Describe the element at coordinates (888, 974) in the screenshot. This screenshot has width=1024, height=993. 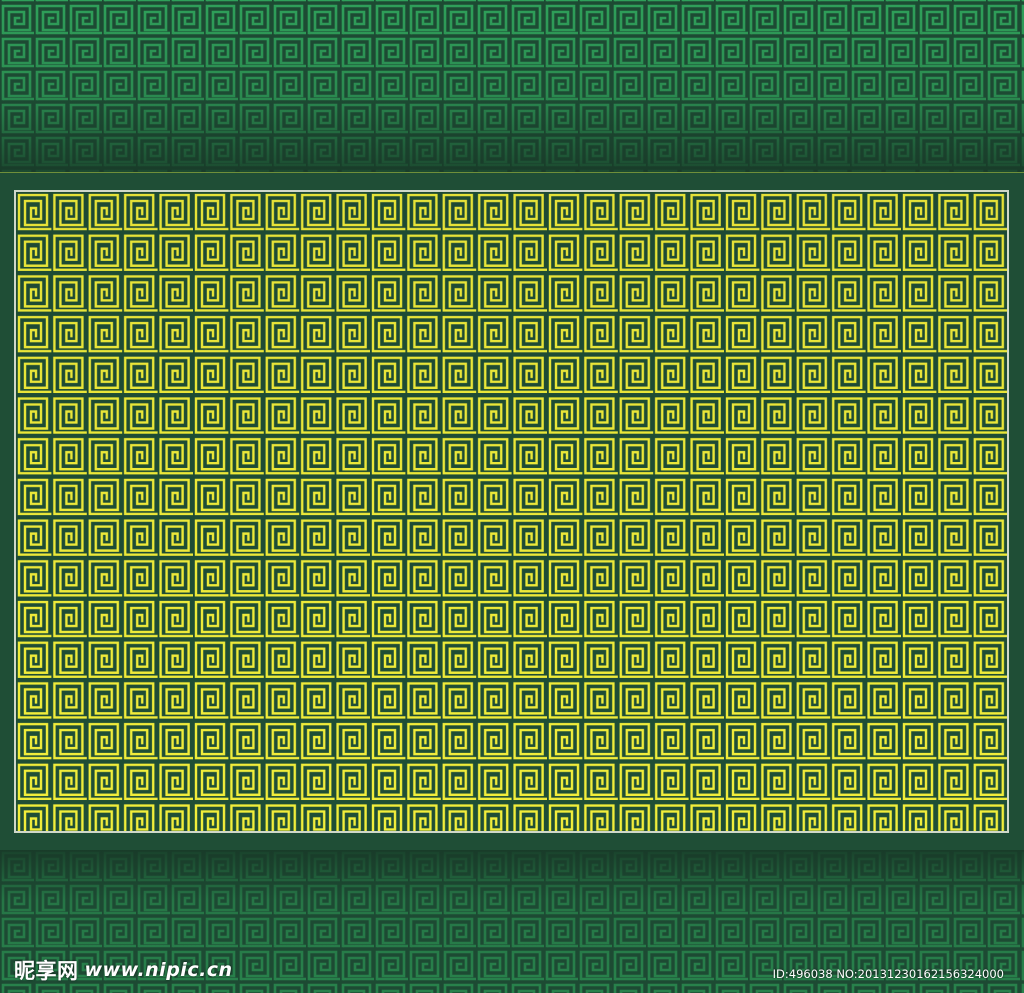
I see `image-id-label: ID:496038 NO:20131230162156324000` at that location.